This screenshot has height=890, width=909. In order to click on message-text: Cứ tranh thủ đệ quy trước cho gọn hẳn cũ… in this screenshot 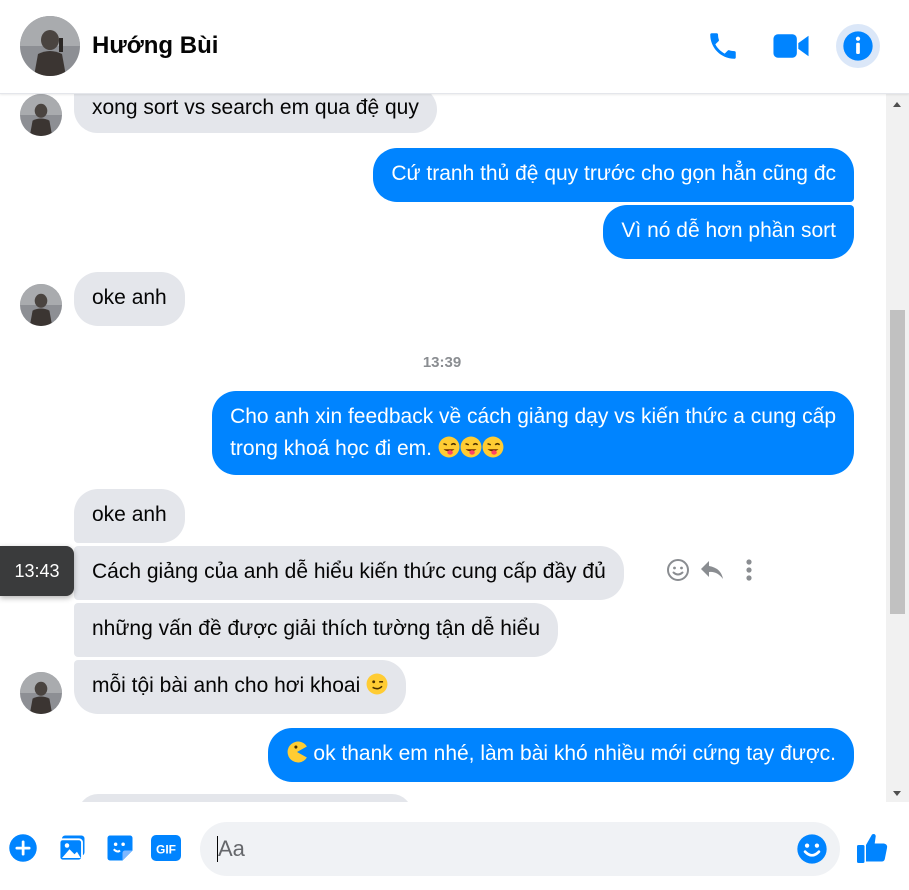, I will do `click(613, 173)`.